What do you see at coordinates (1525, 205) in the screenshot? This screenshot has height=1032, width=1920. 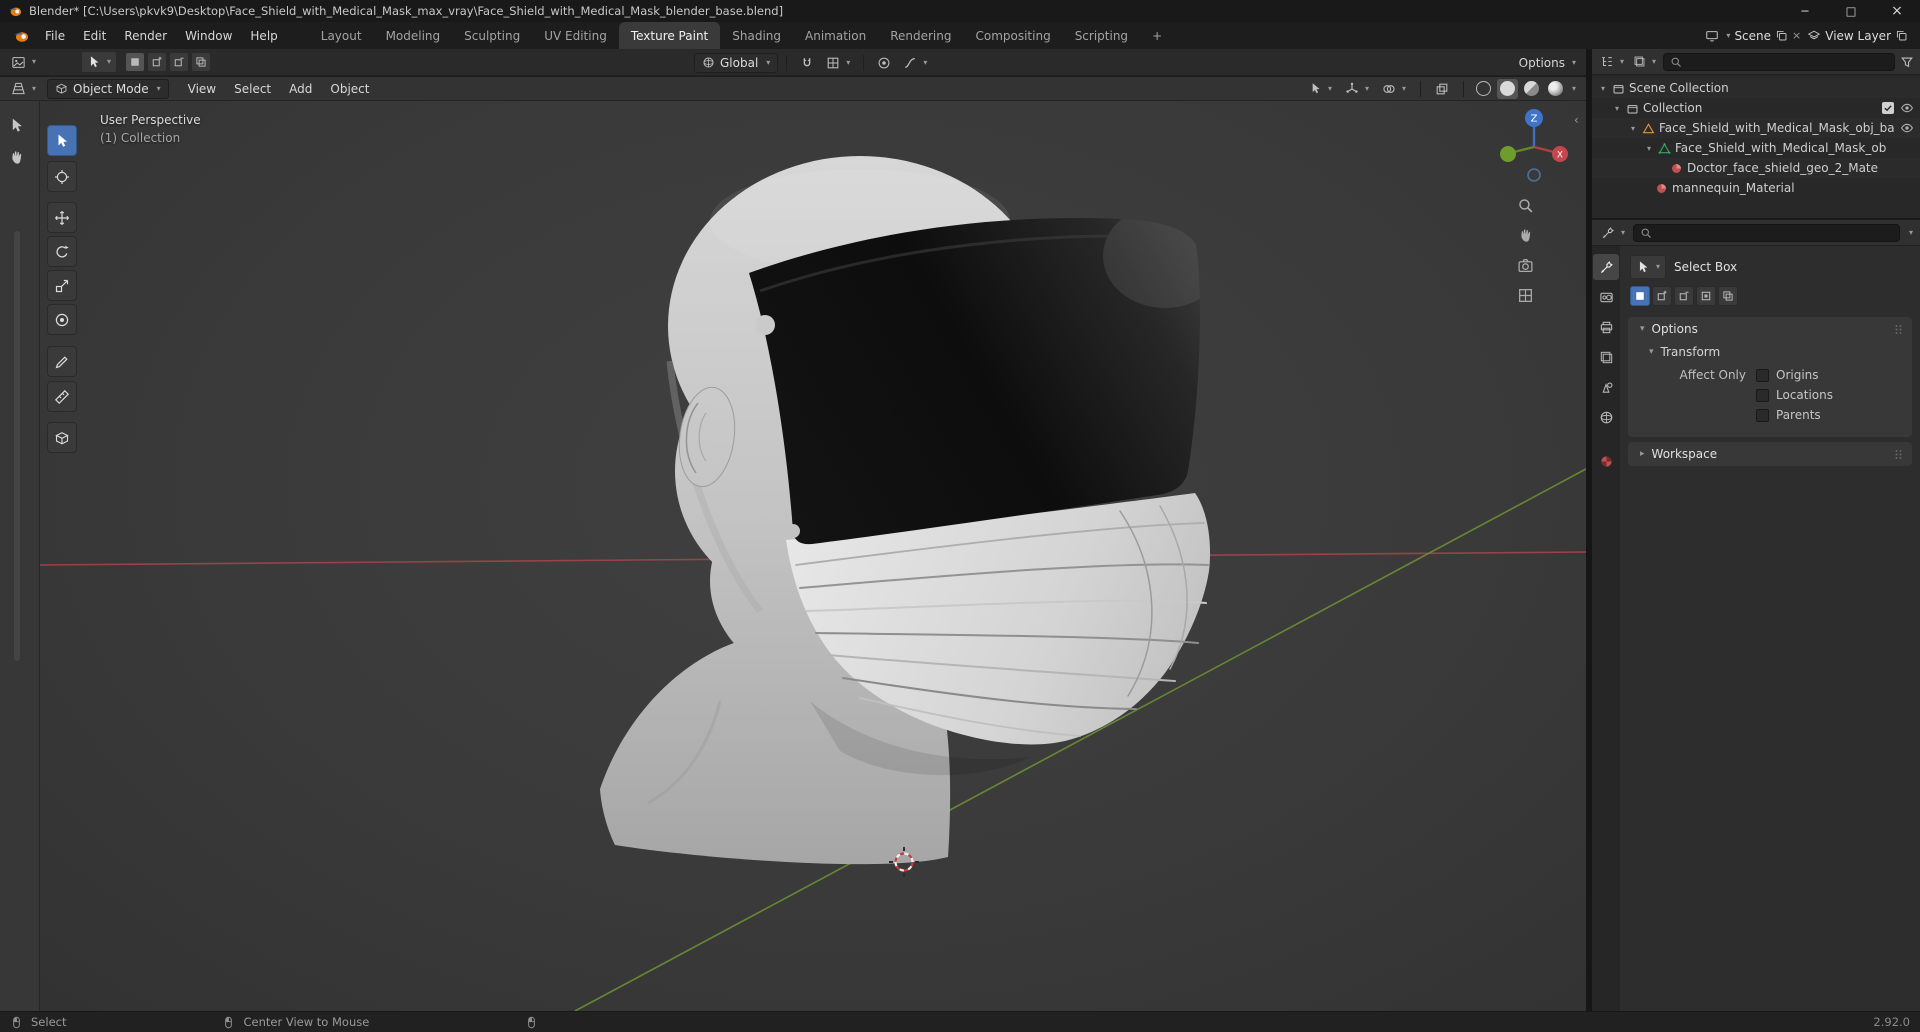 I see `zoom-control` at bounding box center [1525, 205].